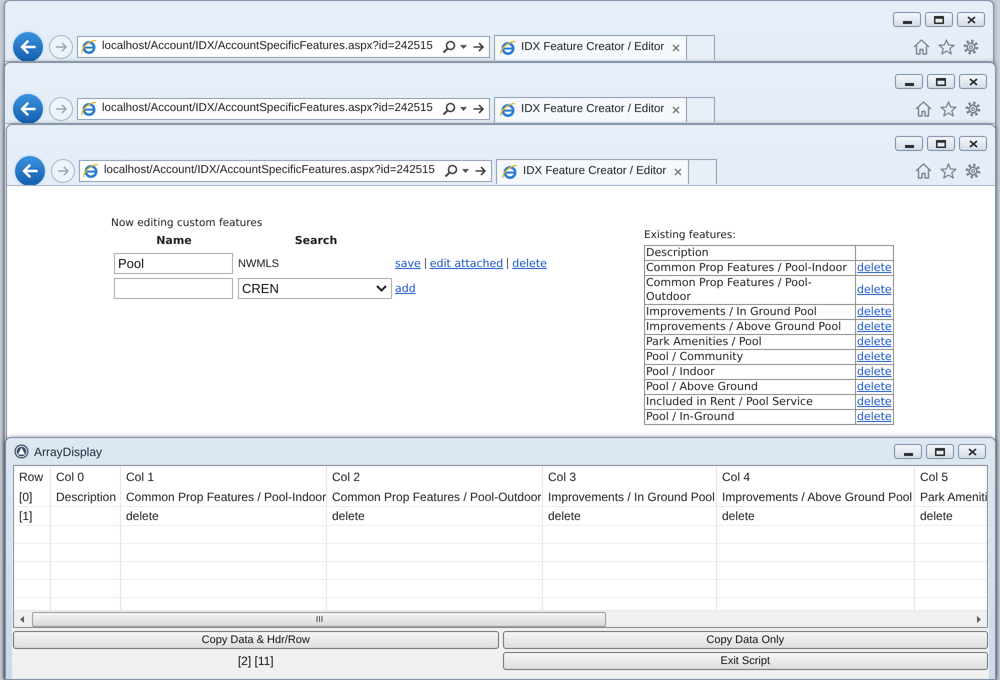 The height and width of the screenshot is (680, 1000). What do you see at coordinates (32, 477) in the screenshot?
I see `column-header: Row` at bounding box center [32, 477].